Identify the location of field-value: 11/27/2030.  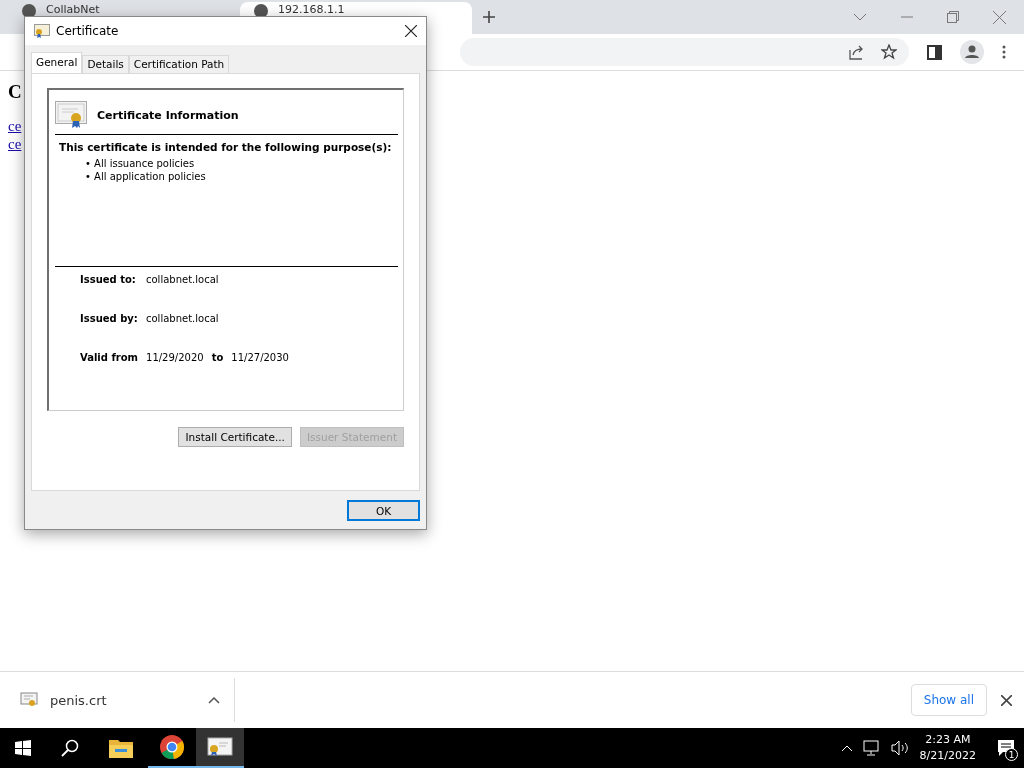
(260, 357).